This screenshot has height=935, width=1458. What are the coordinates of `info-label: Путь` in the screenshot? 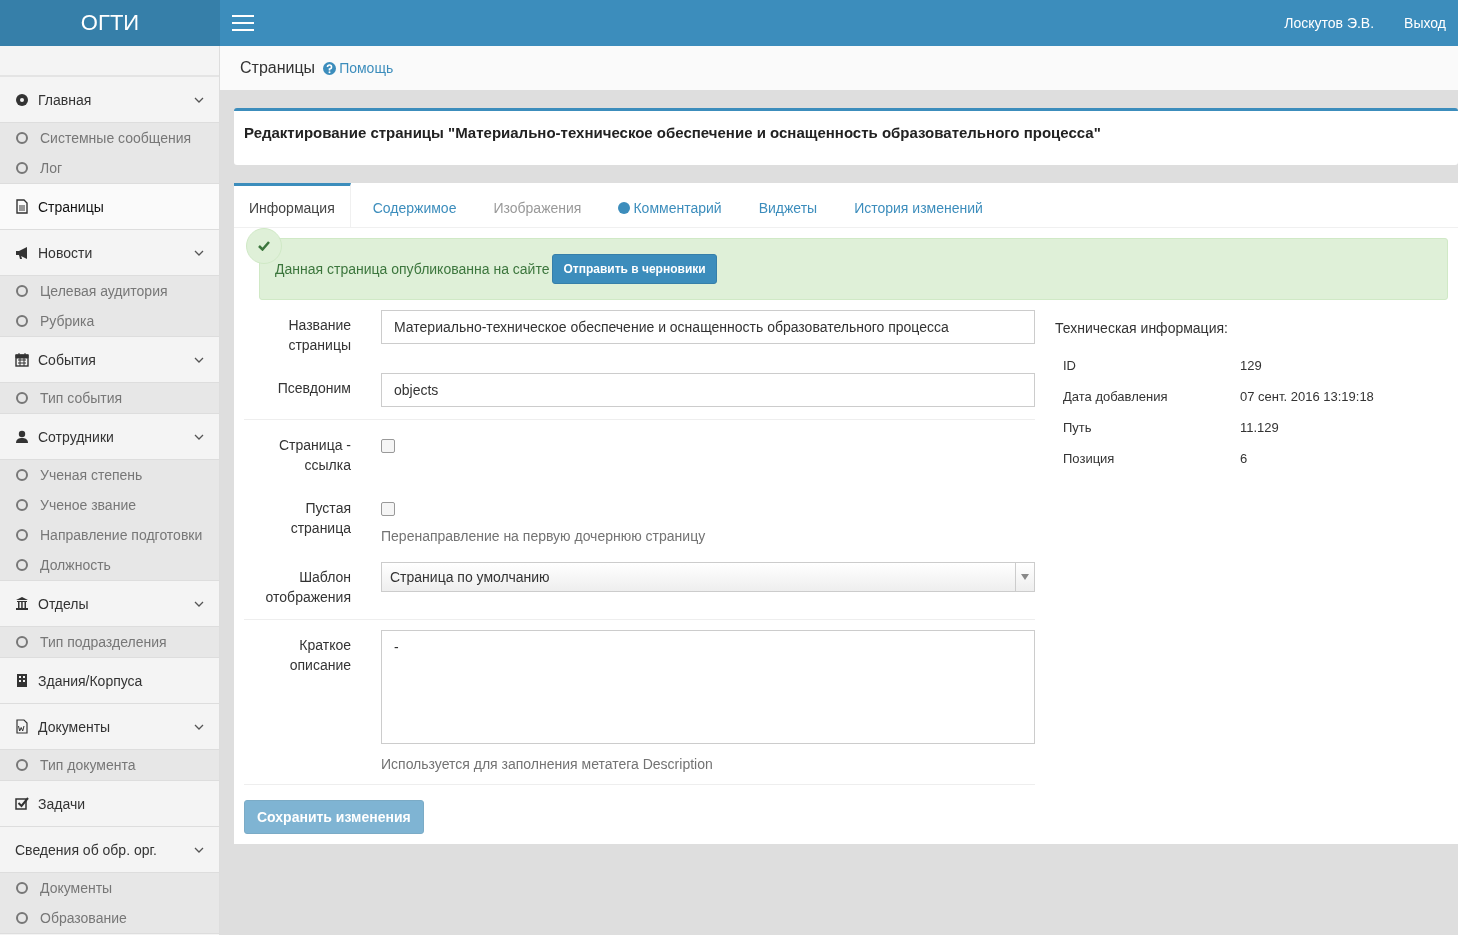 It's located at (1078, 427).